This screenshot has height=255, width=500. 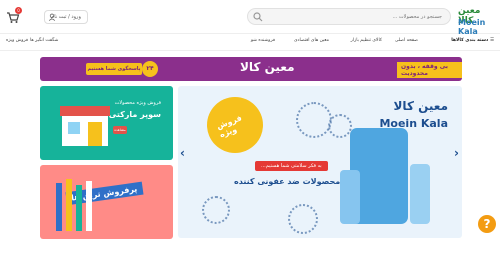 I want to click on promo-strip-badge: پاسخگوی شما هستیم, so click(x=114, y=69).